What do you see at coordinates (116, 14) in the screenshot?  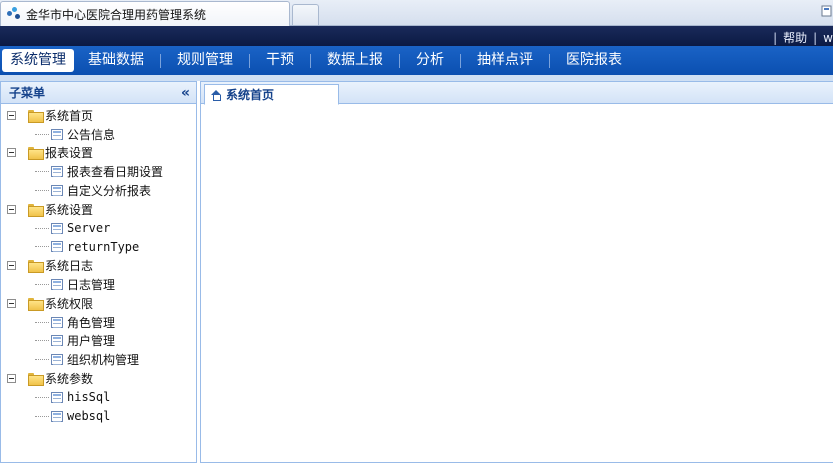 I see `browser-tab-title: 金华市中心医院合理用药管理系统` at bounding box center [116, 14].